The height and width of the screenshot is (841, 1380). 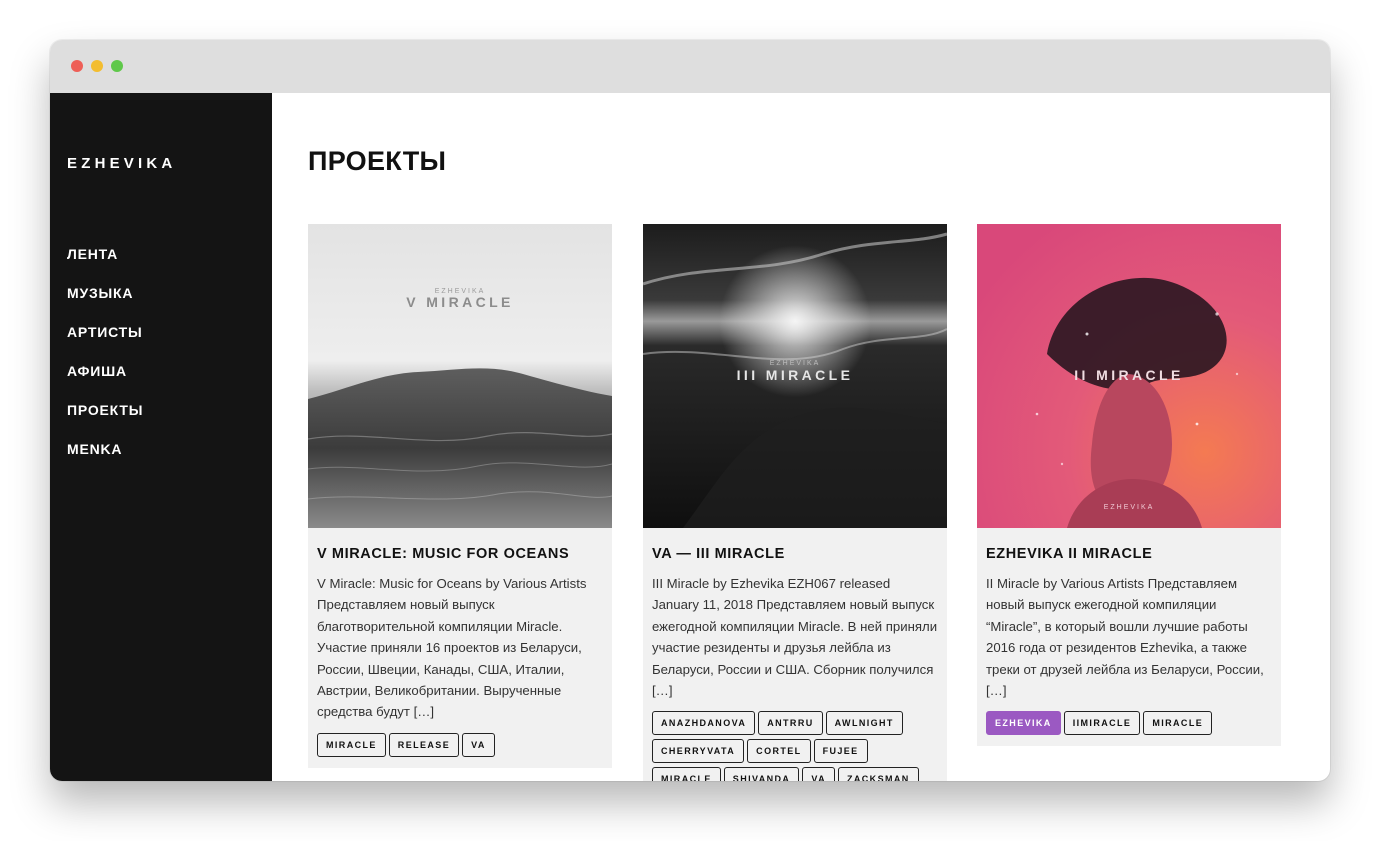 I want to click on tag-button: RELEASE, so click(x=424, y=744).